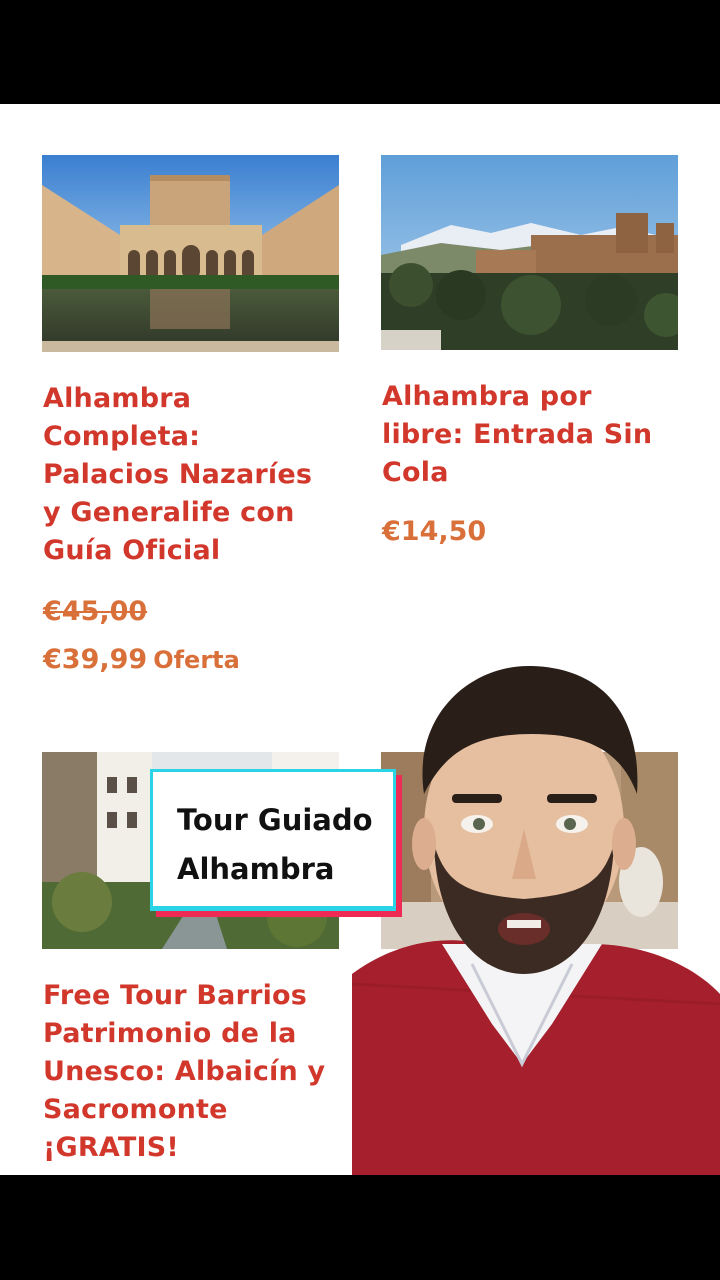 The image size is (720, 1280). I want to click on product-image-alhambra-libre, so click(529, 252).